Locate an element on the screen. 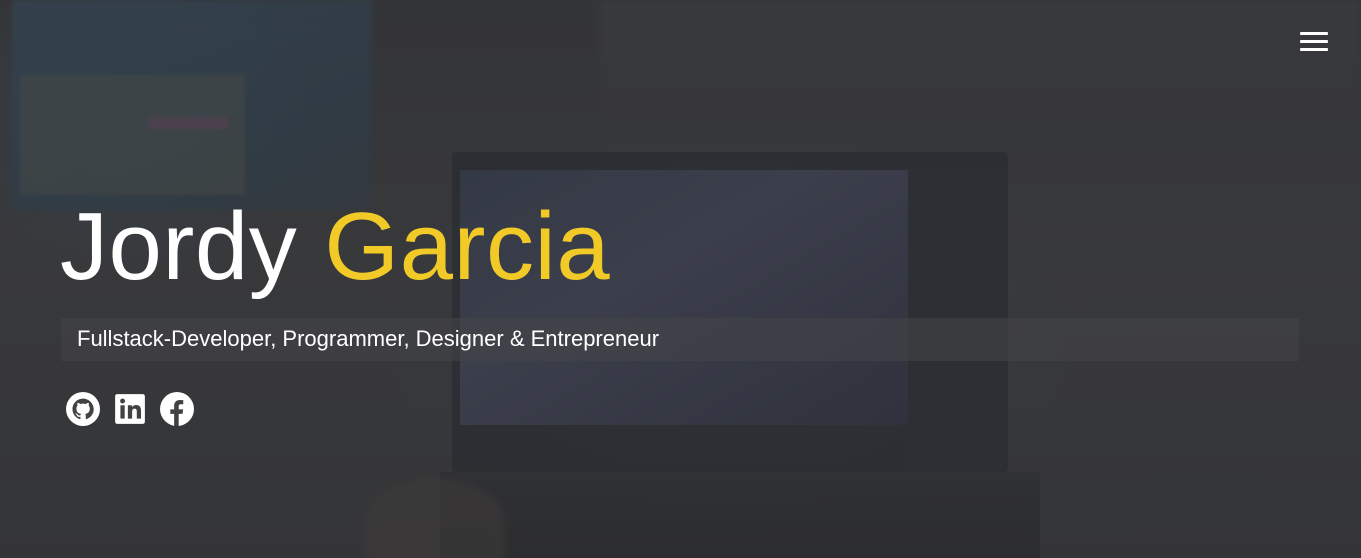  hero-title: Jordy Garcia is located at coordinates (335, 247).